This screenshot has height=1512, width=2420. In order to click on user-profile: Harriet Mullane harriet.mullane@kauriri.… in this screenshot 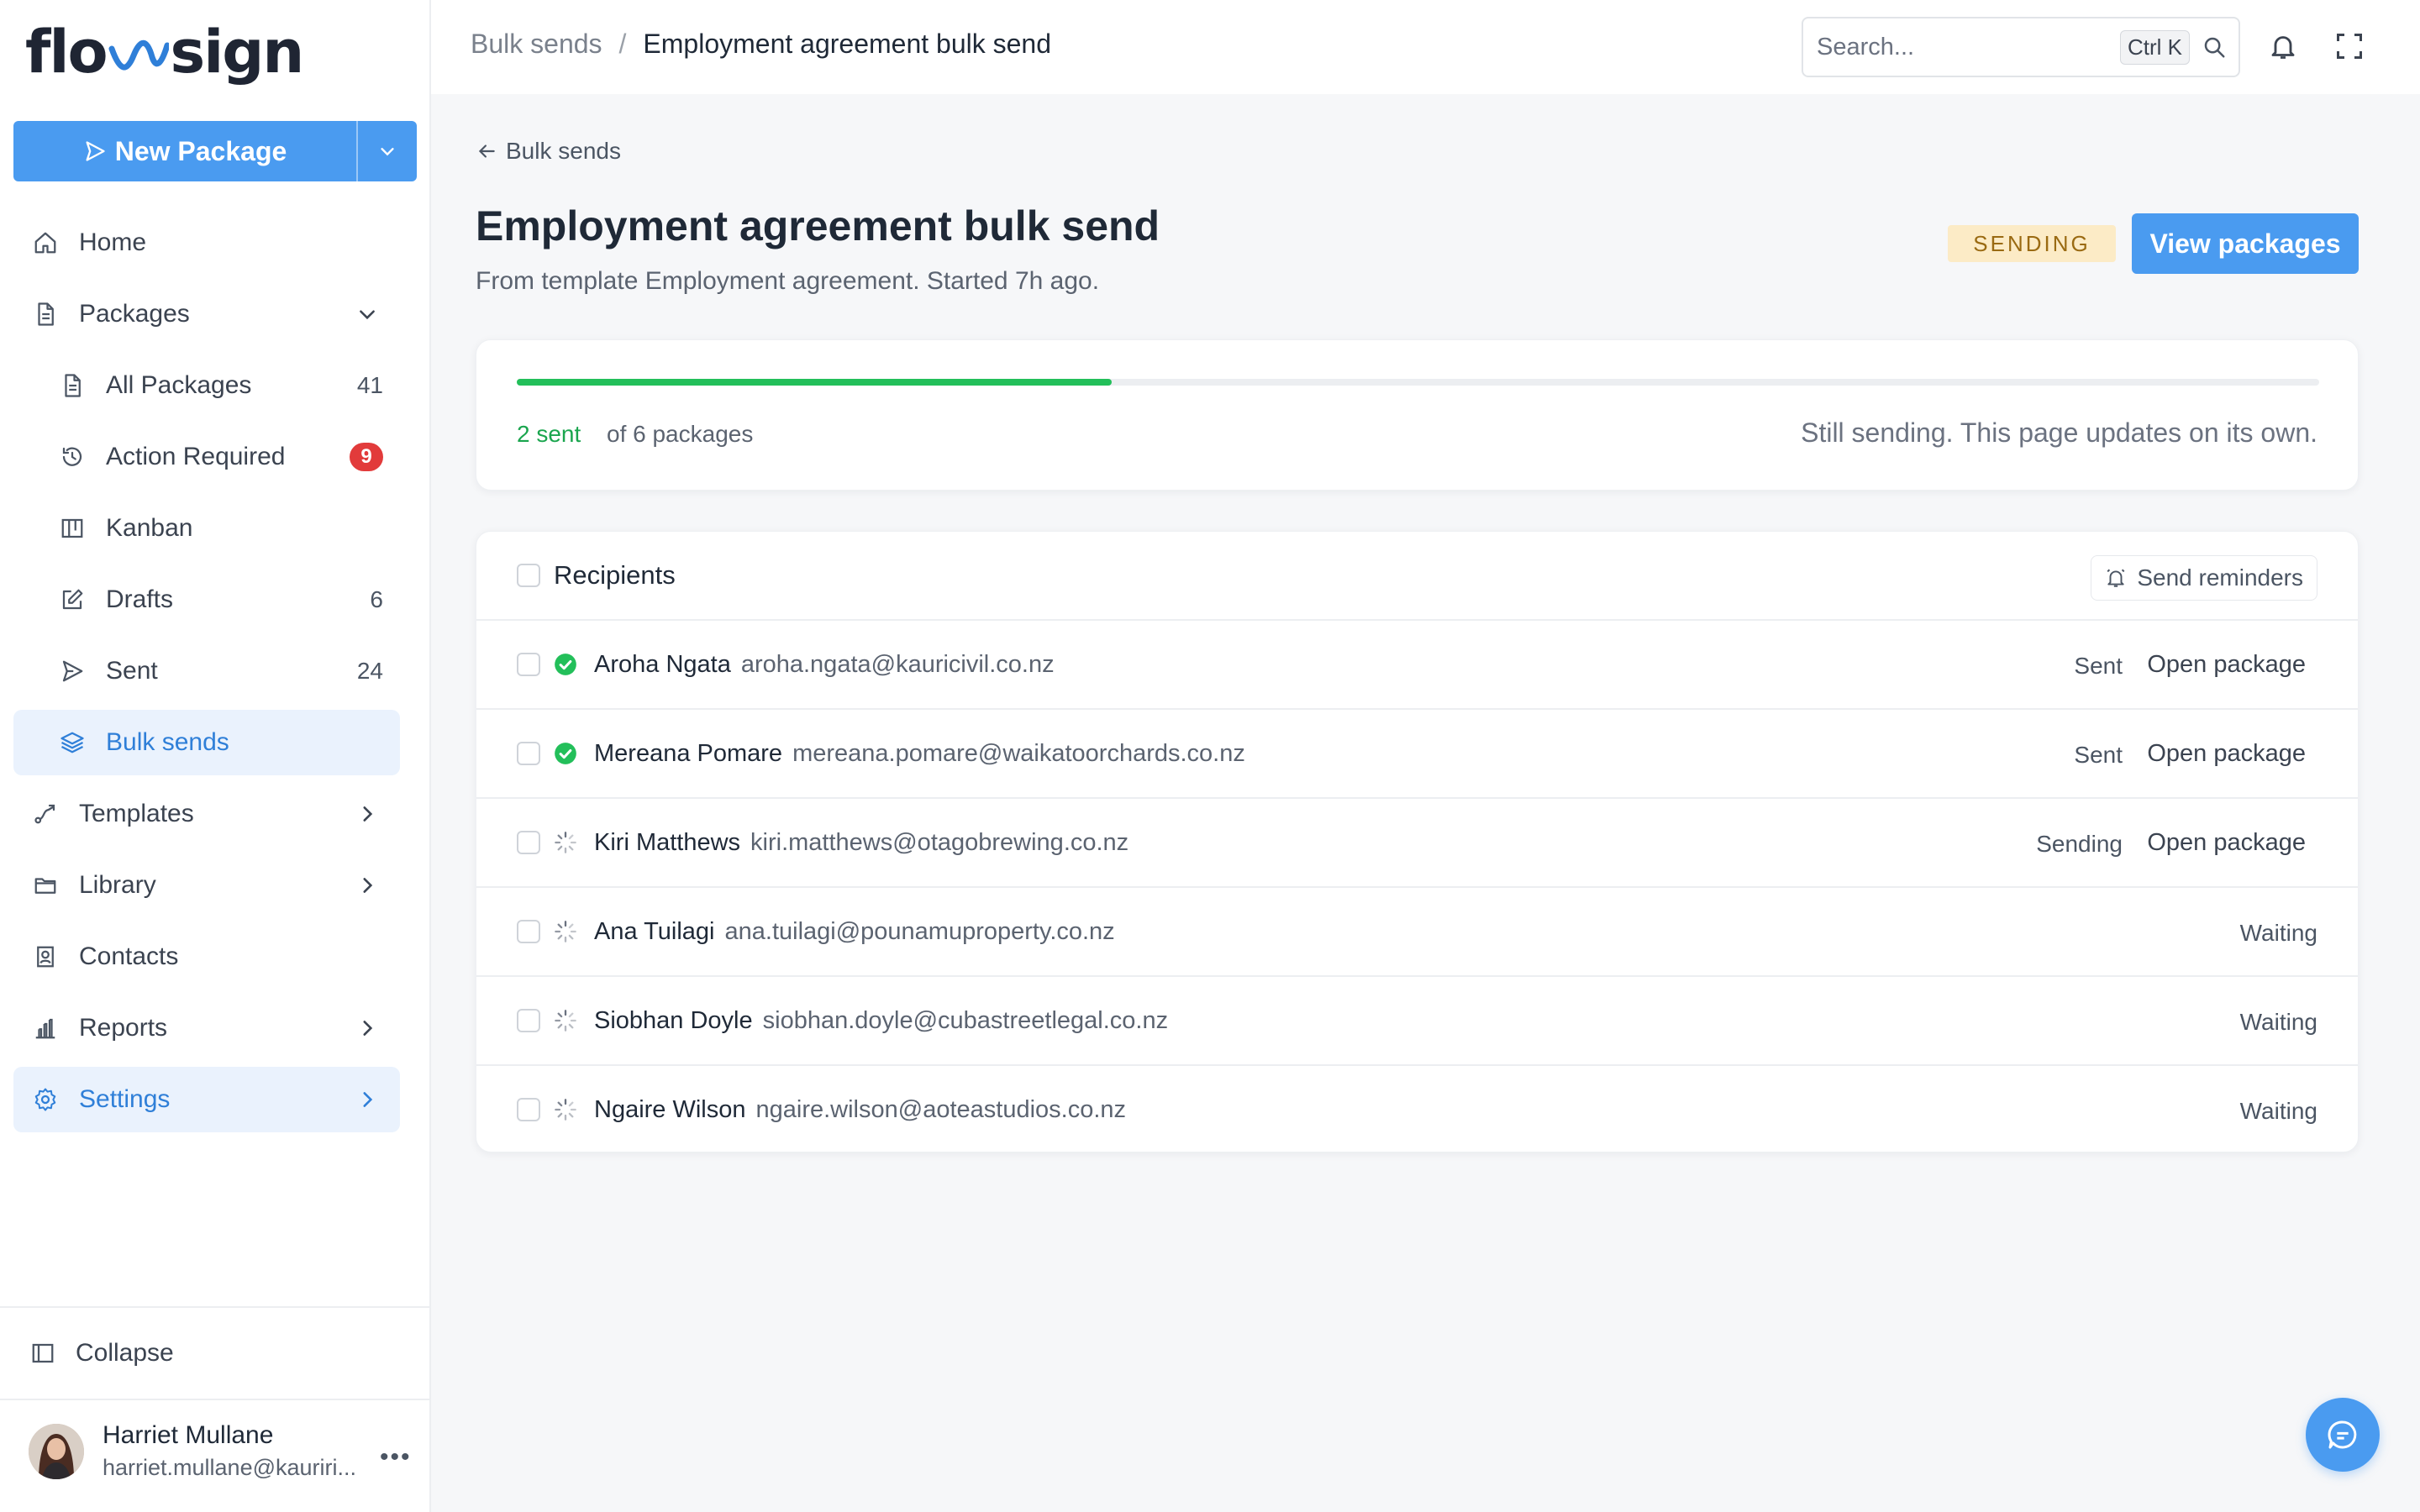, I will do `click(192, 1451)`.